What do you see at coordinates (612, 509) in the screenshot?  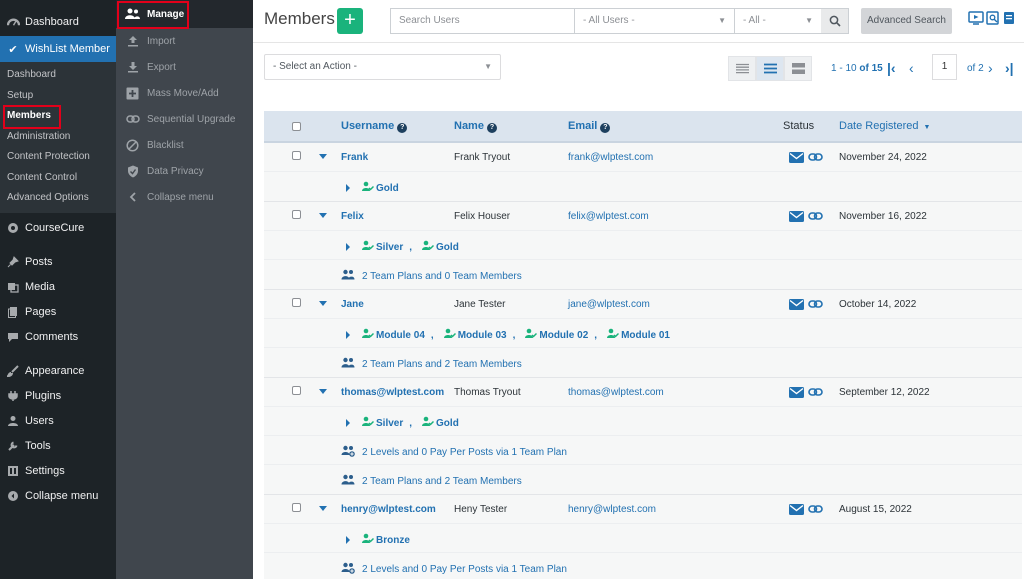 I see `member-email: henry@wlptest.com` at bounding box center [612, 509].